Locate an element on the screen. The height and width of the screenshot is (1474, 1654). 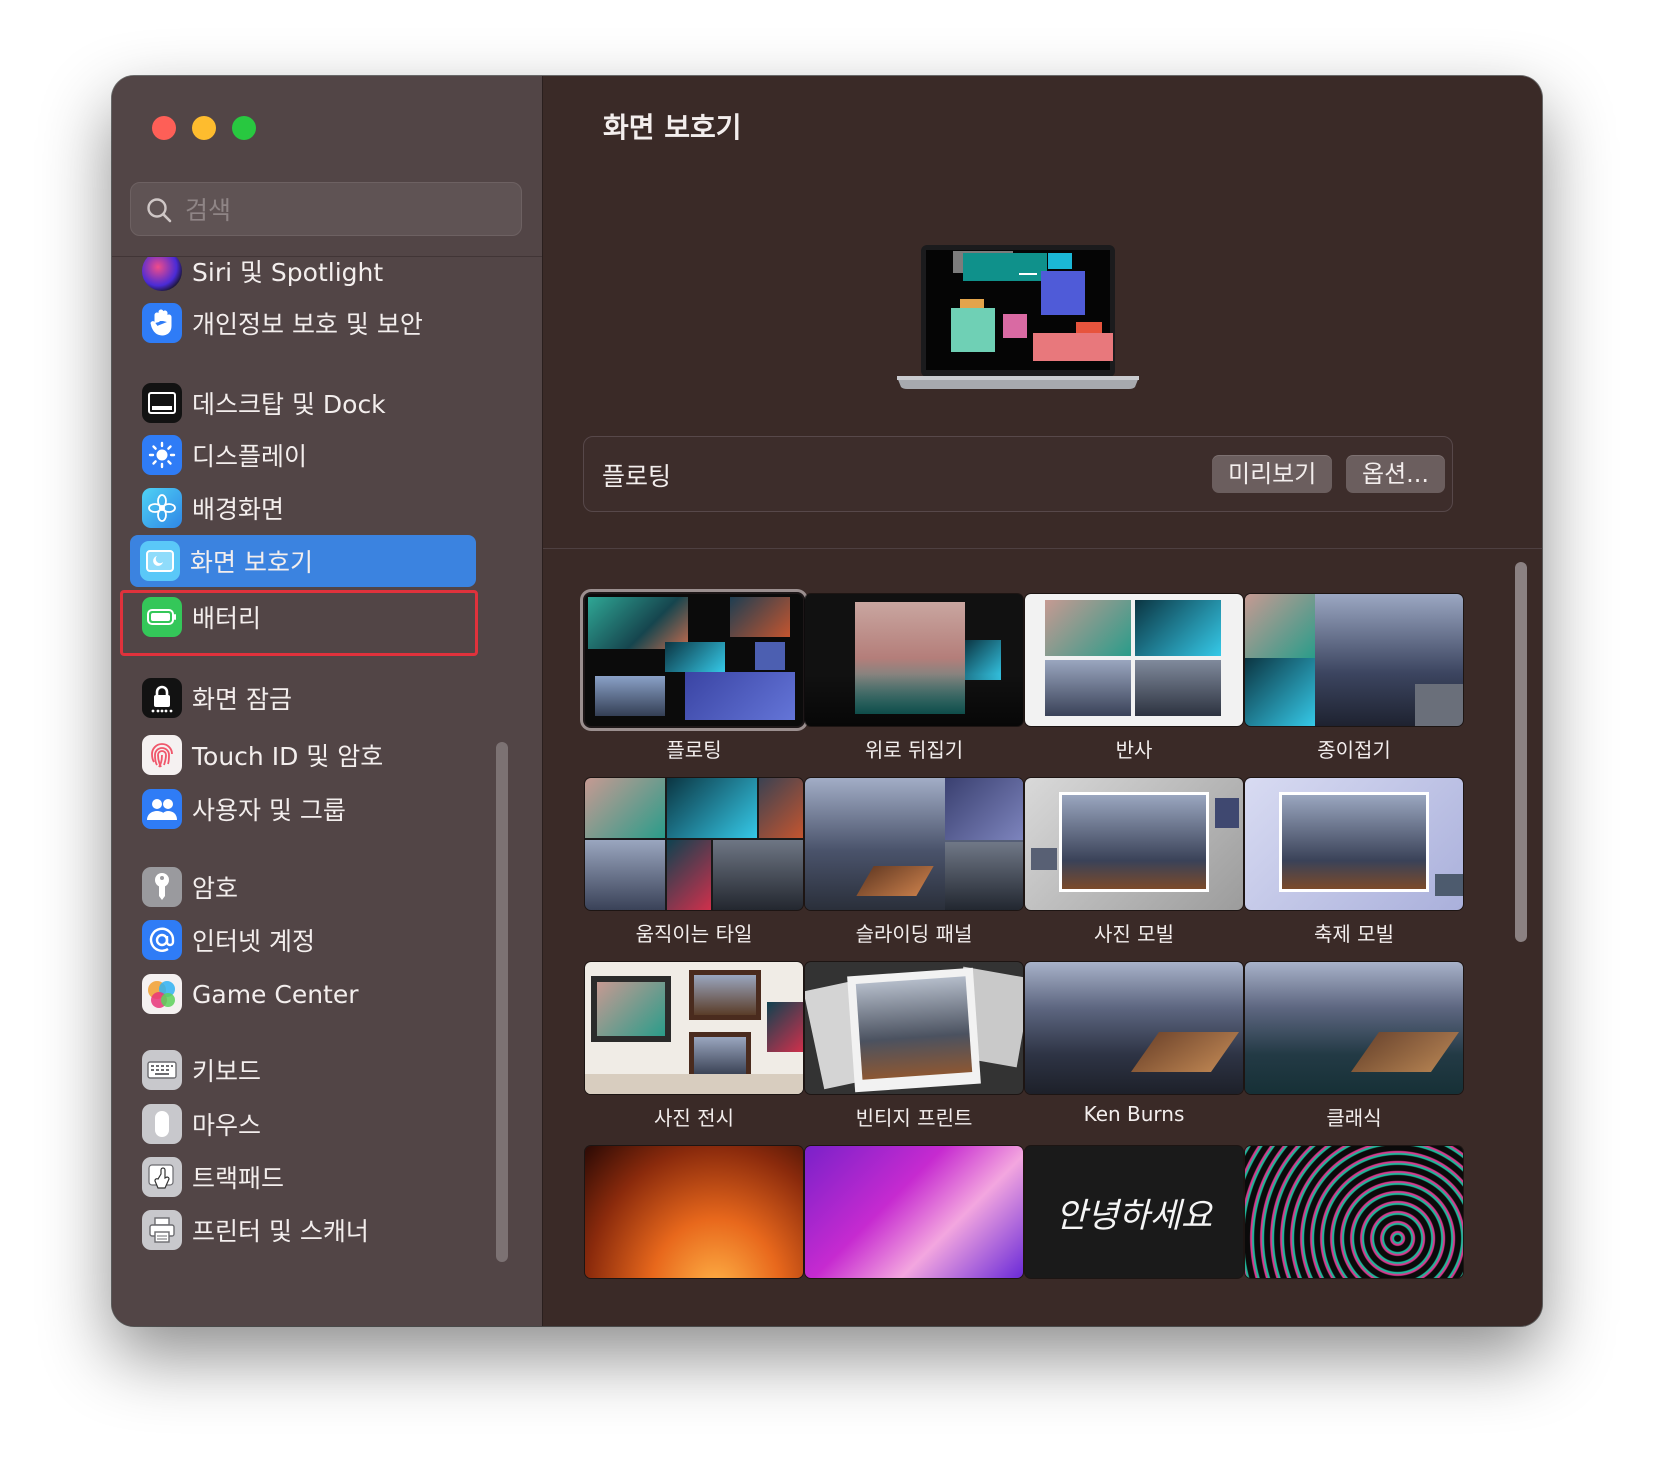
saver-label: 축제 모빌 is located at coordinates (1354, 934).